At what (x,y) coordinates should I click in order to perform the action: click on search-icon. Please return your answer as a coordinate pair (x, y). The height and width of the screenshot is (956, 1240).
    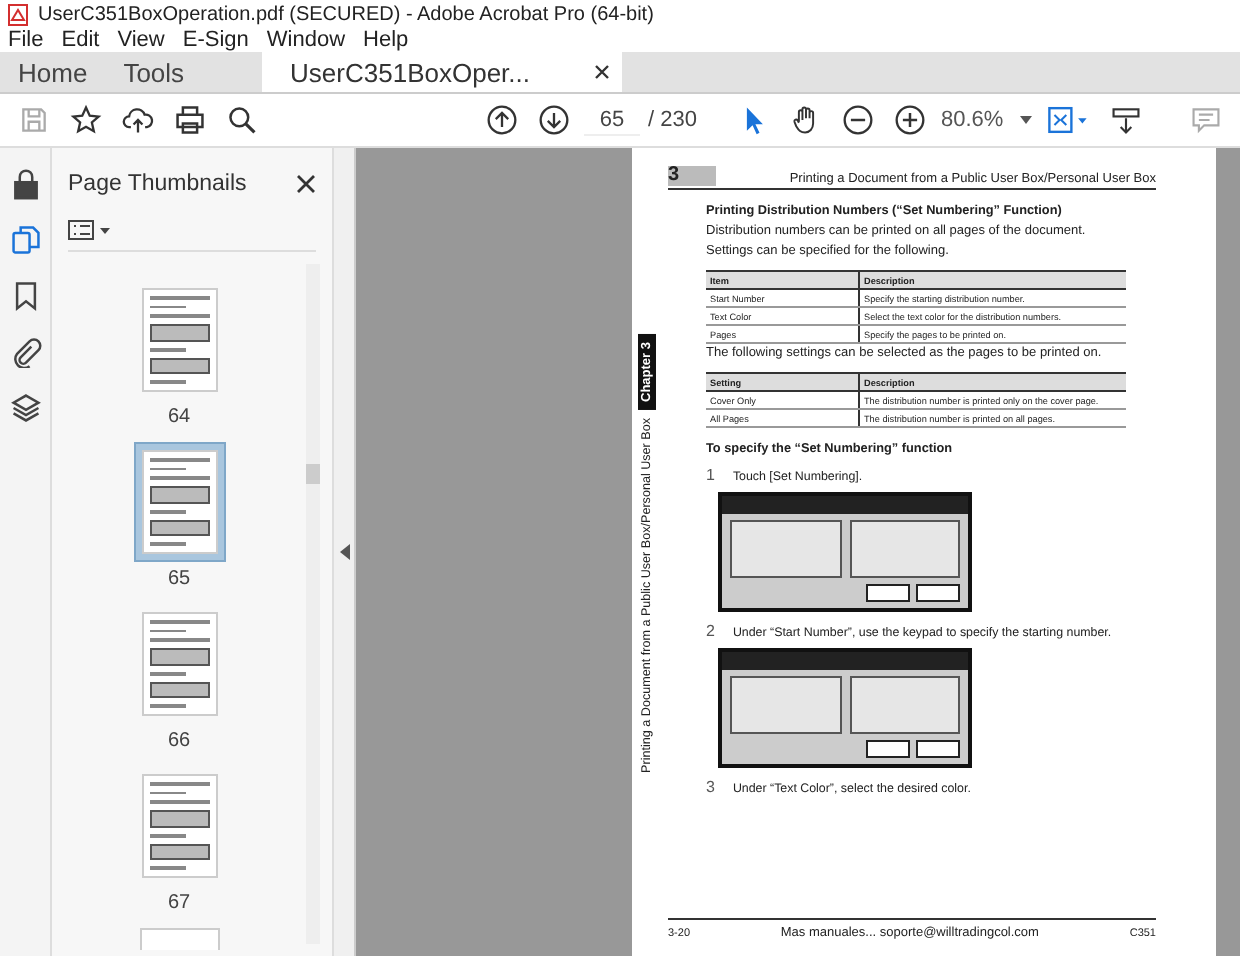
    Looking at the image, I should click on (242, 120).